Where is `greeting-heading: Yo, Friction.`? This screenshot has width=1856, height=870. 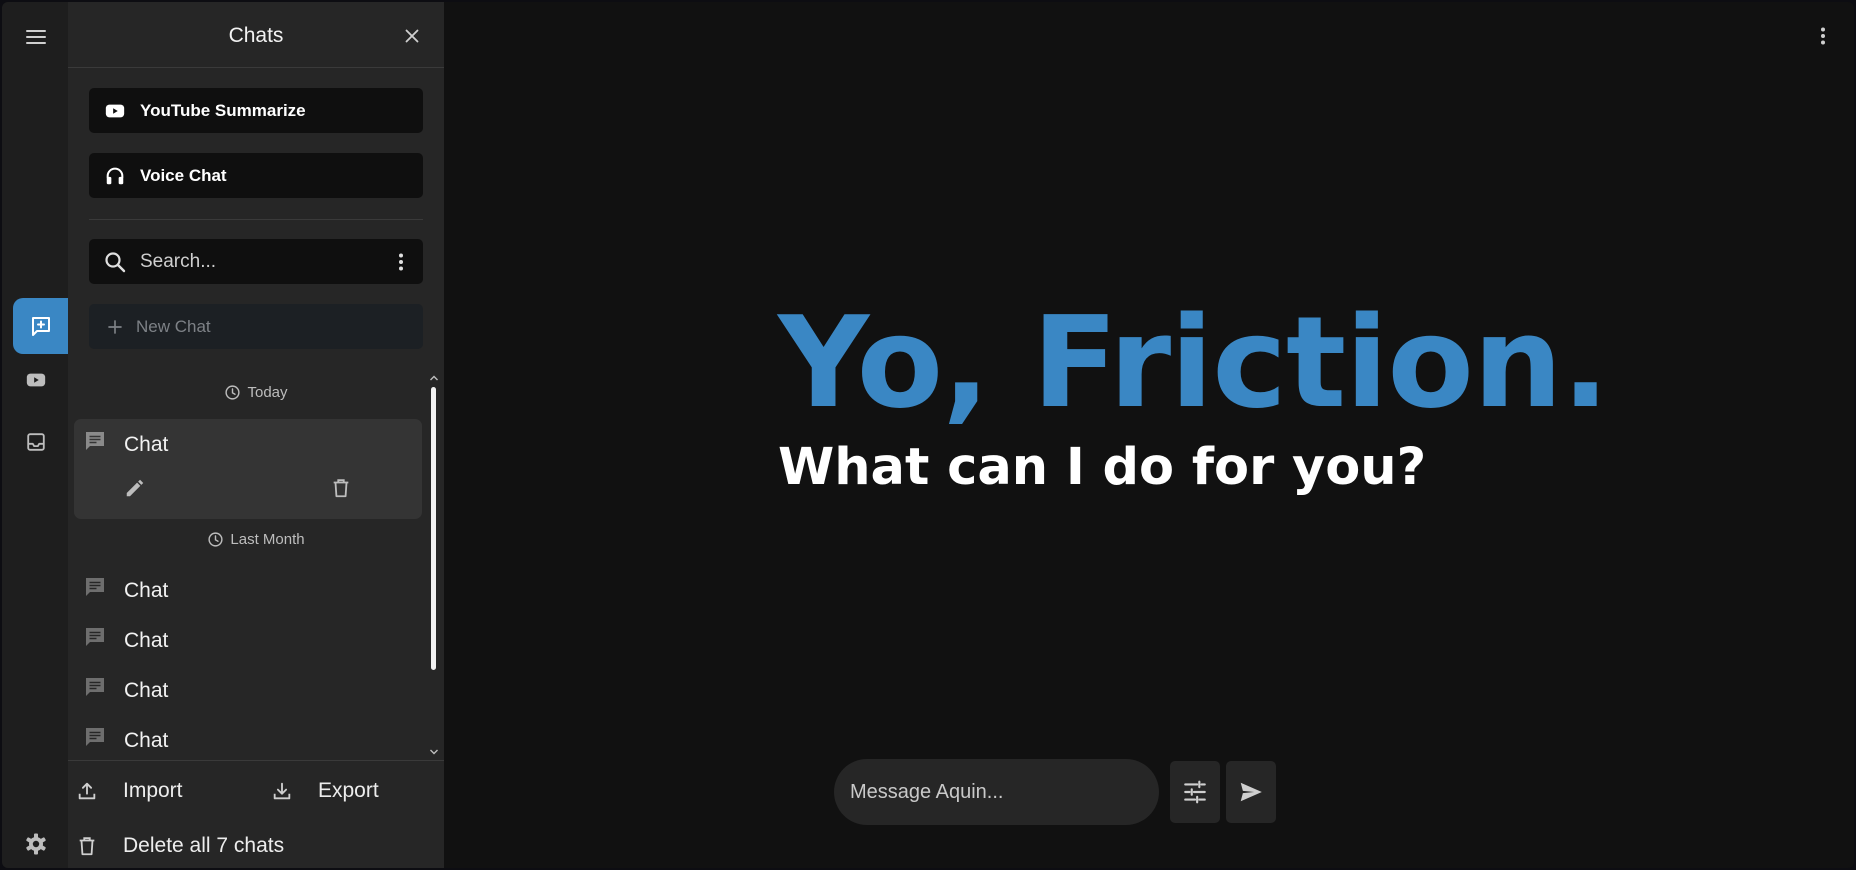 greeting-heading: Yo, Friction. is located at coordinates (1194, 362).